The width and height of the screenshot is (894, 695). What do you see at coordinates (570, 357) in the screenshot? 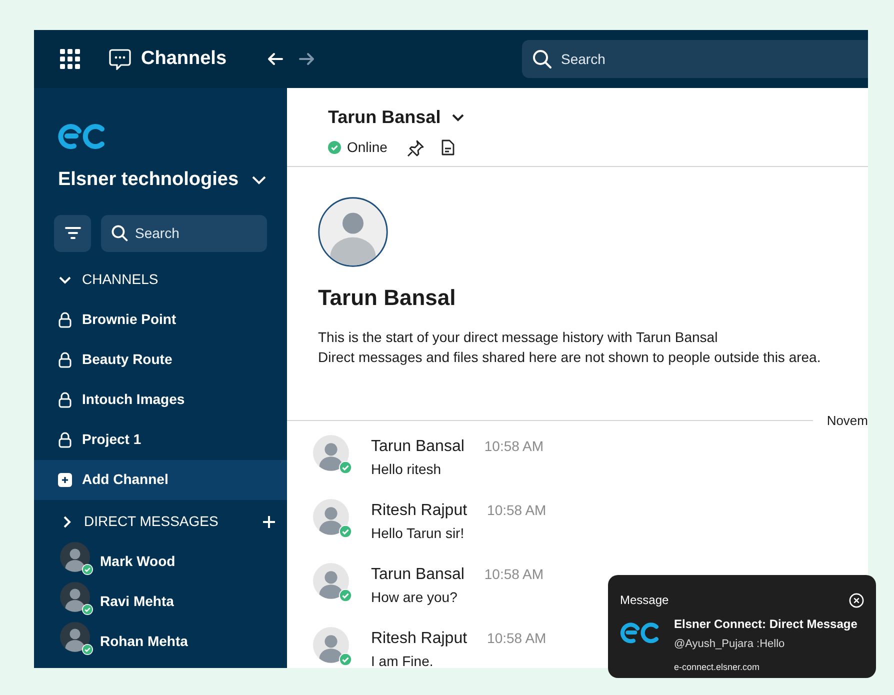
I see `intro-text: Direct messages and files shared here are not shown to people outside this area.` at bounding box center [570, 357].